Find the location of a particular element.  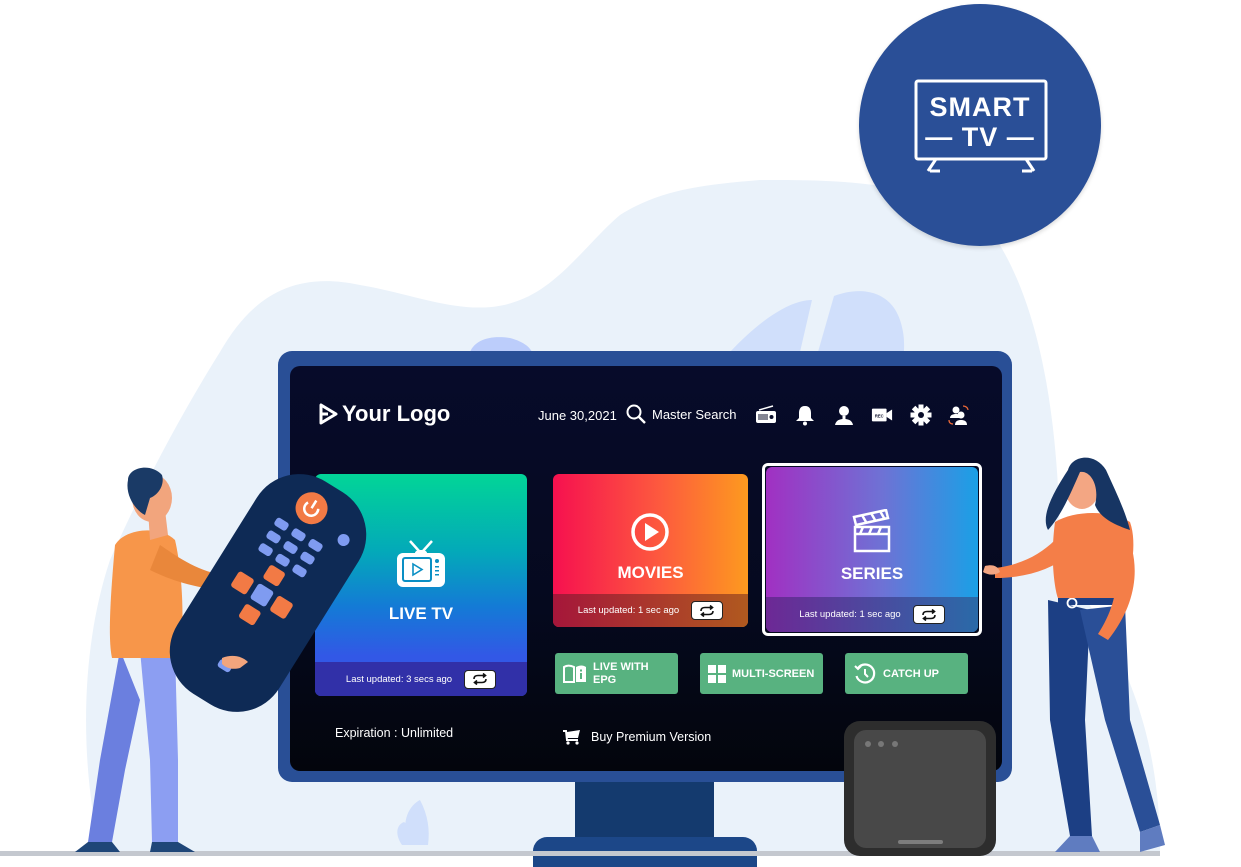

logo-play-icon is located at coordinates (328, 414).